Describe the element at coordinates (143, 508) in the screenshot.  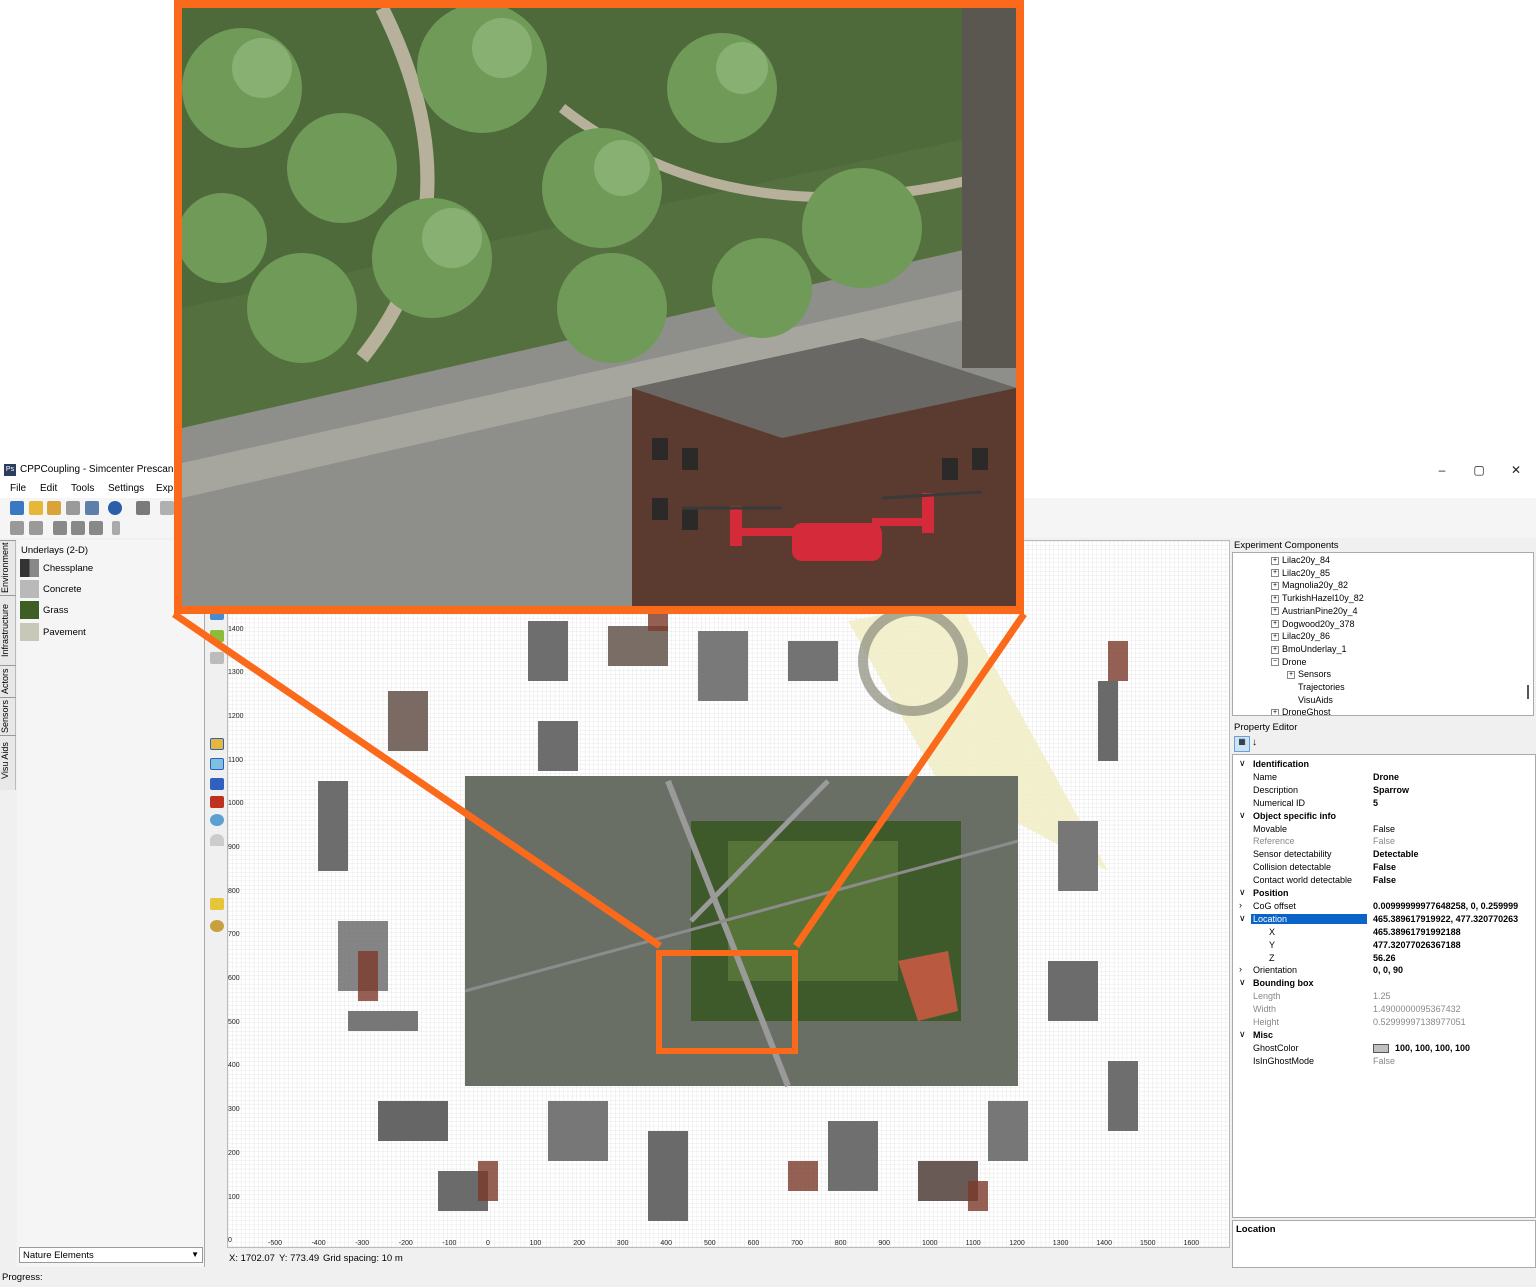
I see `undo-icon` at that location.